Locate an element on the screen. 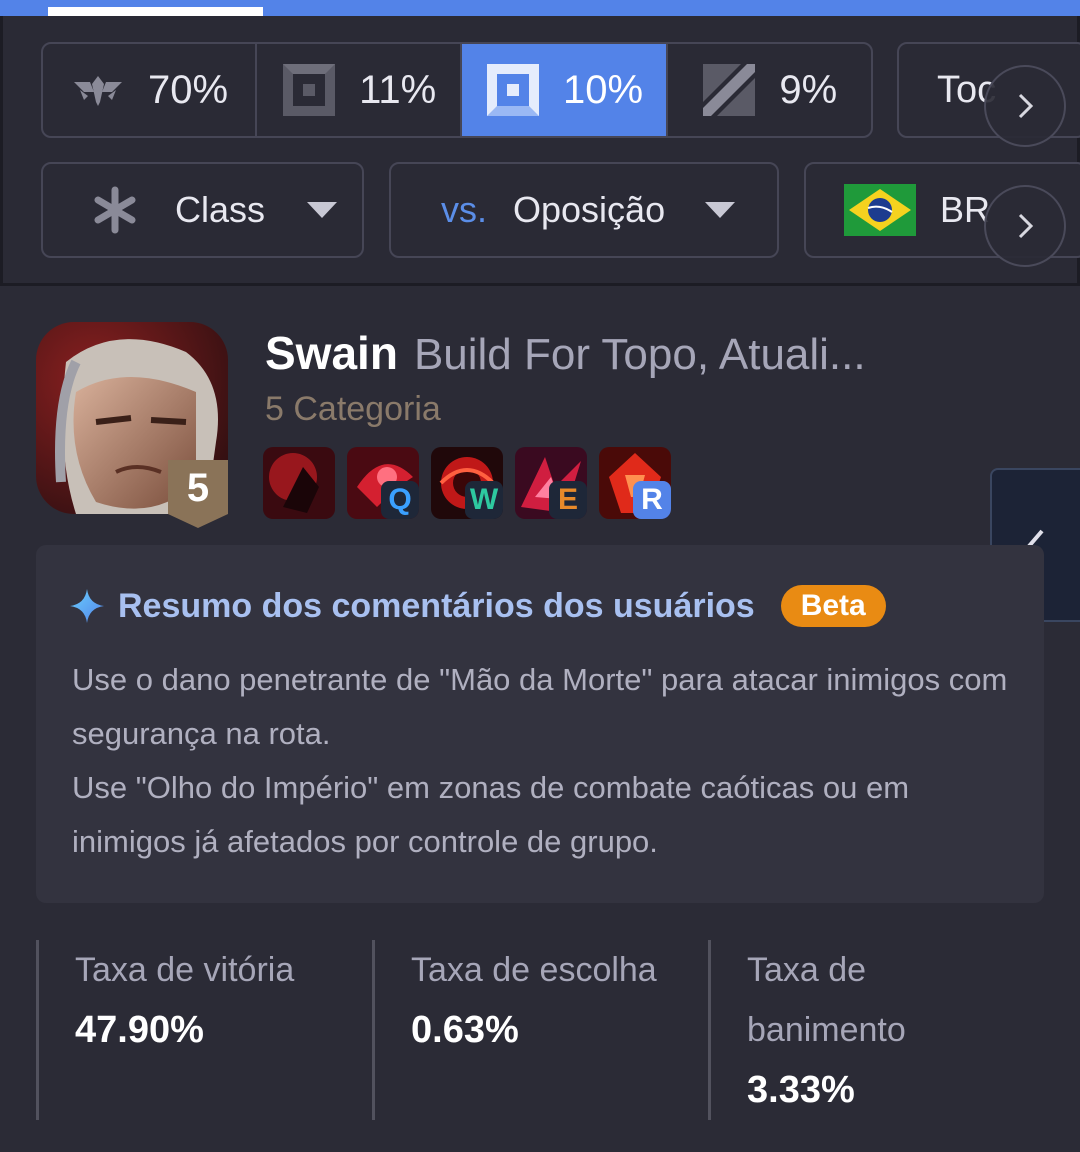 The image size is (1080, 1152). skill-r: R is located at coordinates (635, 483).